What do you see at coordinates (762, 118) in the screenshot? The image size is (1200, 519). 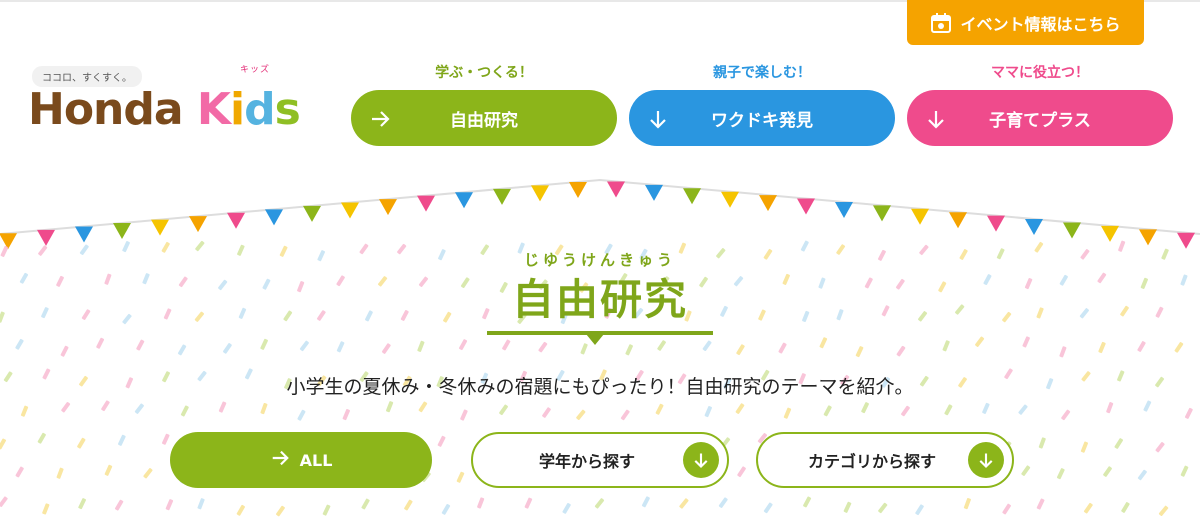 I see `nav-button-wakudoki: ワクドキ発見` at bounding box center [762, 118].